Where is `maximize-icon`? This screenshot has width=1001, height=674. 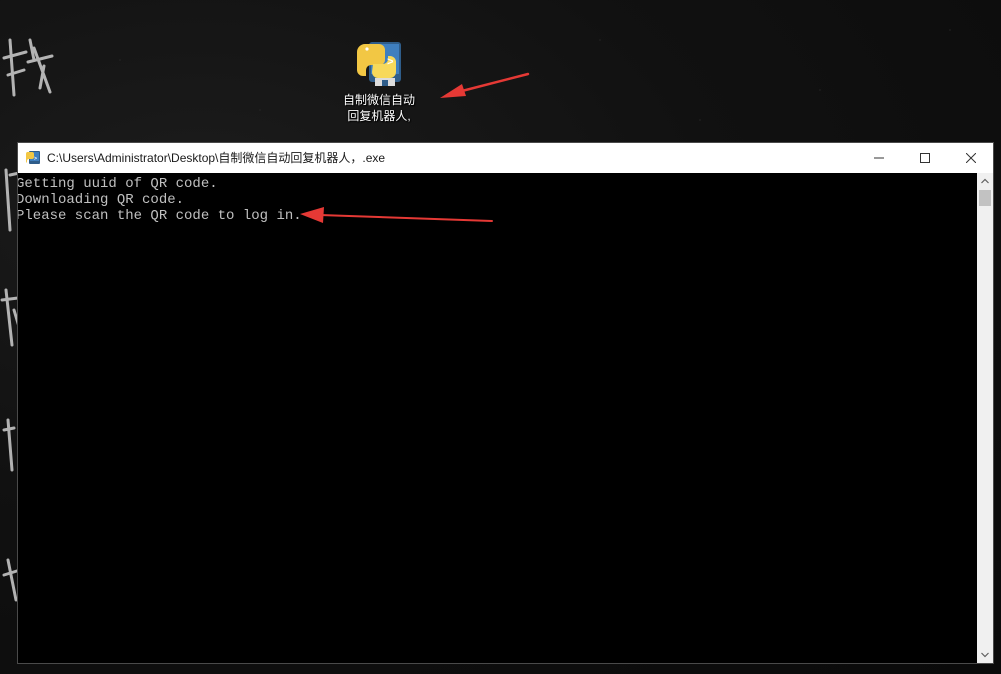
maximize-icon is located at coordinates (925, 158).